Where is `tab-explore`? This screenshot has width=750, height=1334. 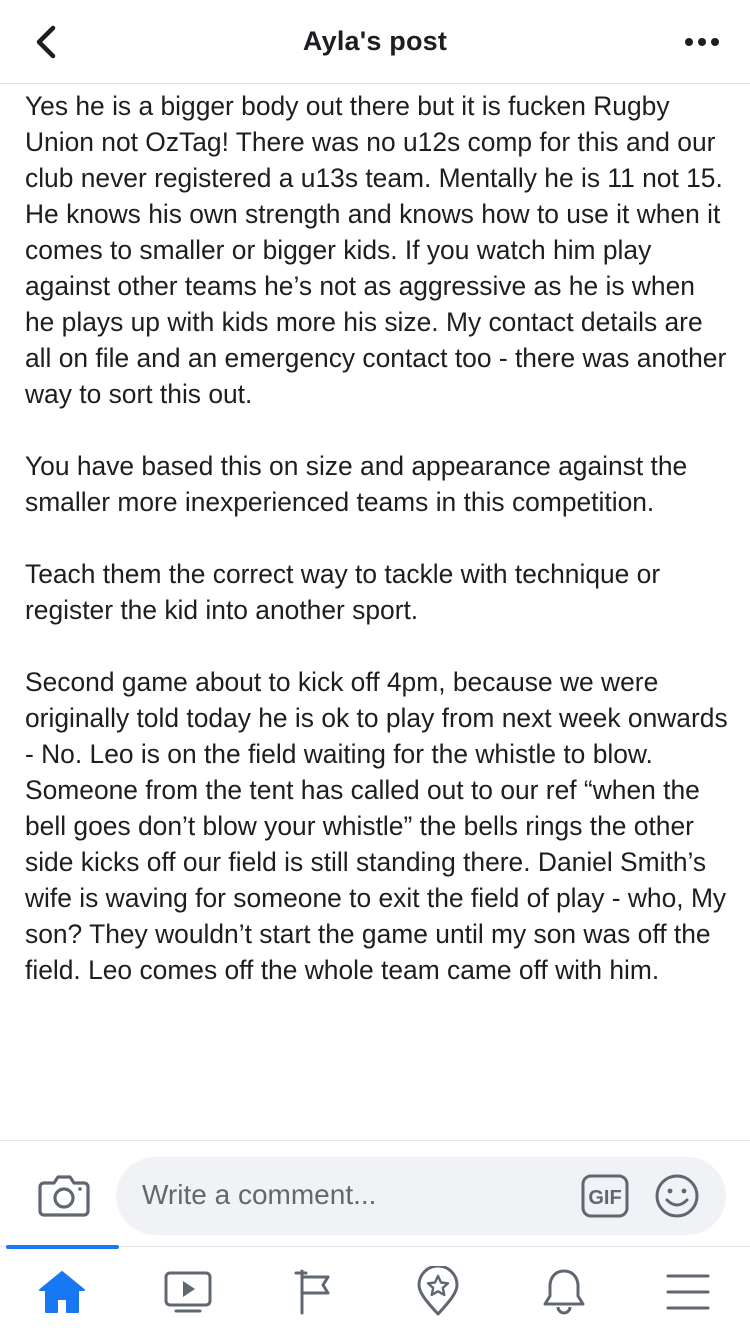
tab-explore is located at coordinates (438, 1292).